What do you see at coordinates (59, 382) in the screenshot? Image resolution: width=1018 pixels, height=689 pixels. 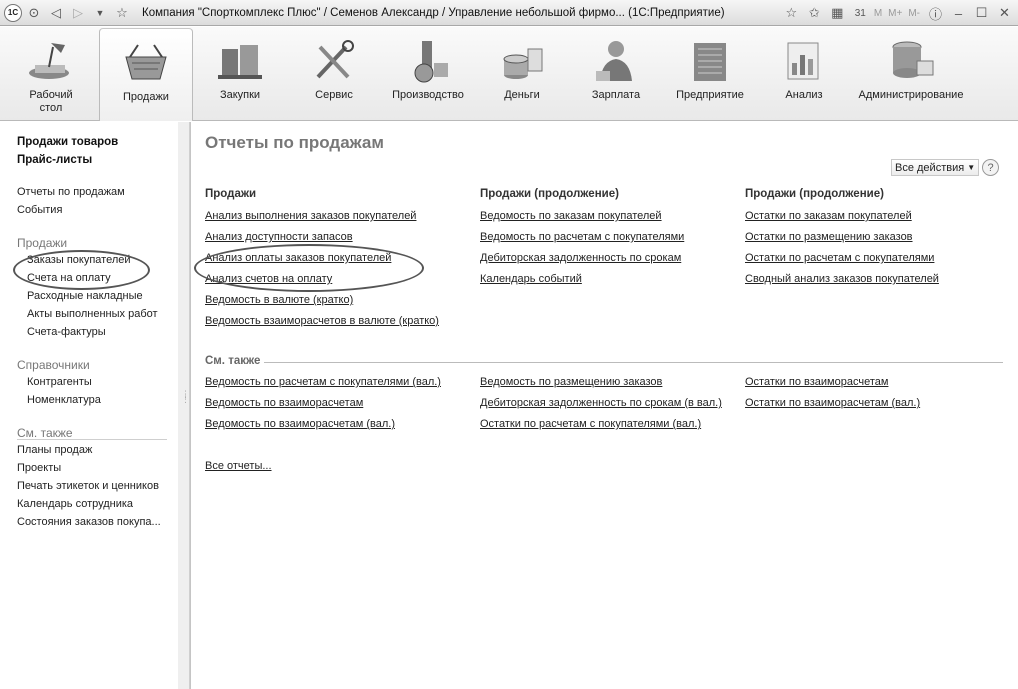 I see `nav-counterparties: Контрагенты` at bounding box center [59, 382].